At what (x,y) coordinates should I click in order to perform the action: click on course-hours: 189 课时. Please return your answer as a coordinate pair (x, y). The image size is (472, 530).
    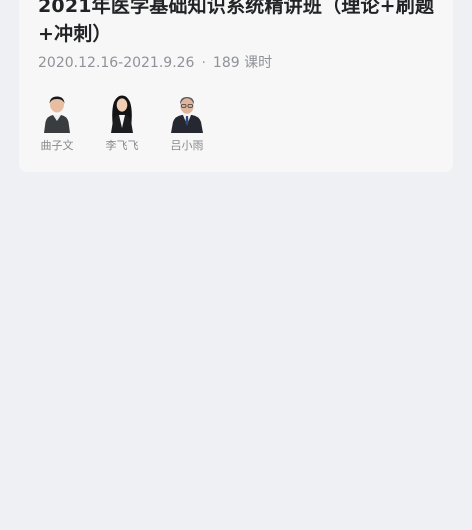
    Looking at the image, I should click on (242, 63).